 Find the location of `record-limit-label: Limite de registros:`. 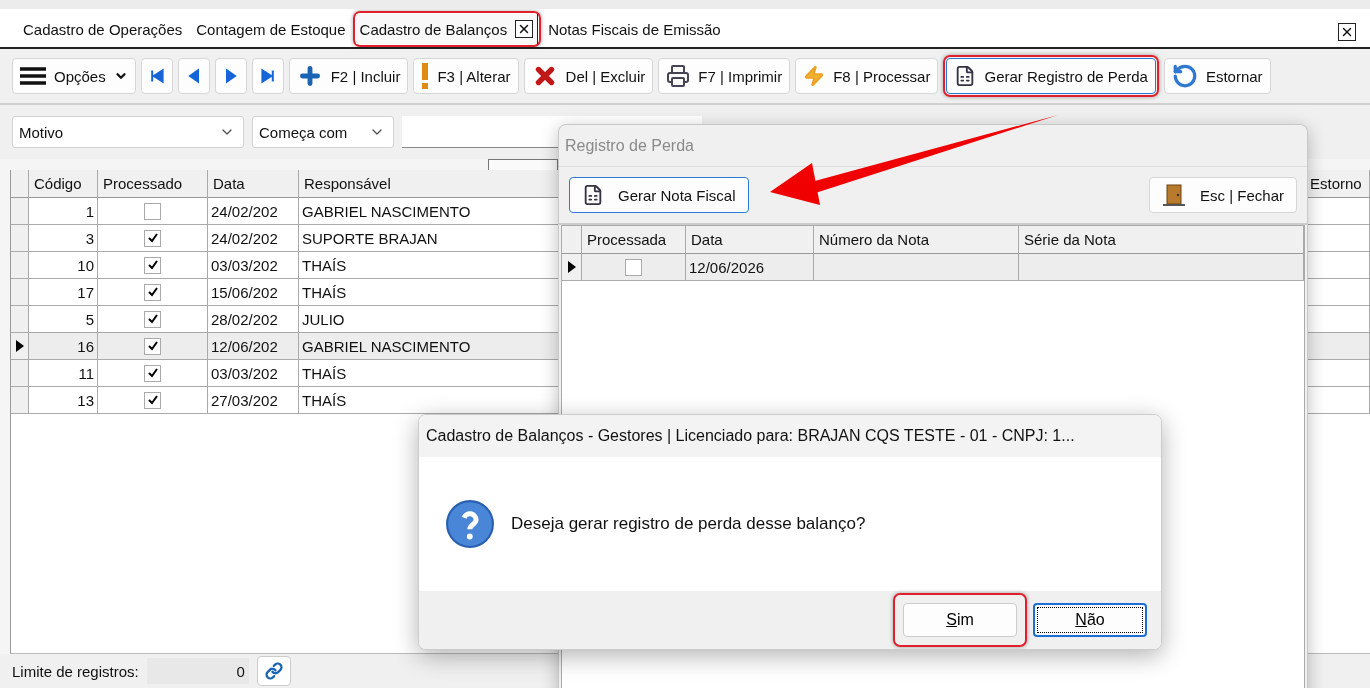

record-limit-label: Limite de registros: is located at coordinates (75, 671).